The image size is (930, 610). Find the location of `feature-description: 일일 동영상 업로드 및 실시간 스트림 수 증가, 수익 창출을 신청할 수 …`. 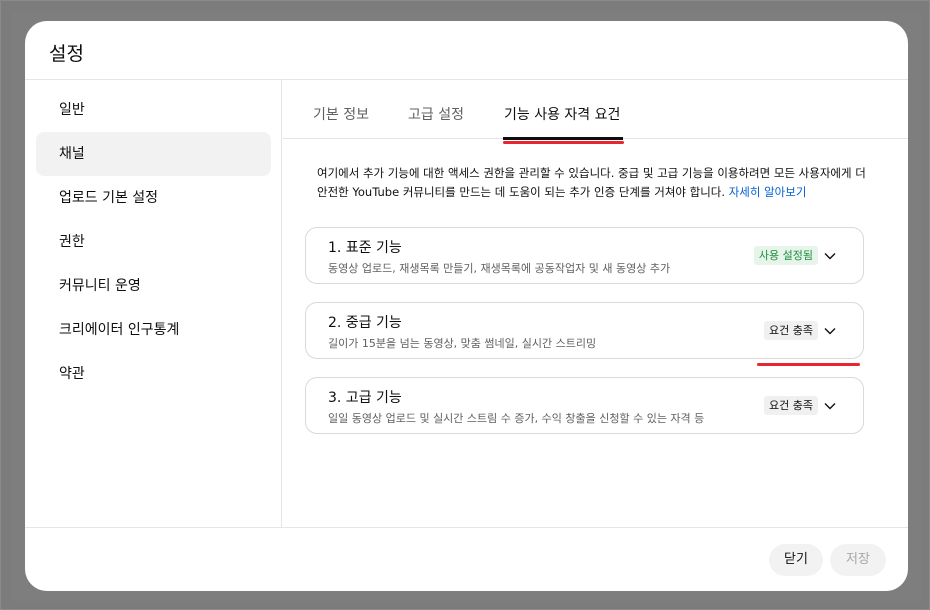

feature-description: 일일 동영상 업로드 및 실시간 스트림 수 증가, 수익 창출을 신청할 수 … is located at coordinates (516, 418).